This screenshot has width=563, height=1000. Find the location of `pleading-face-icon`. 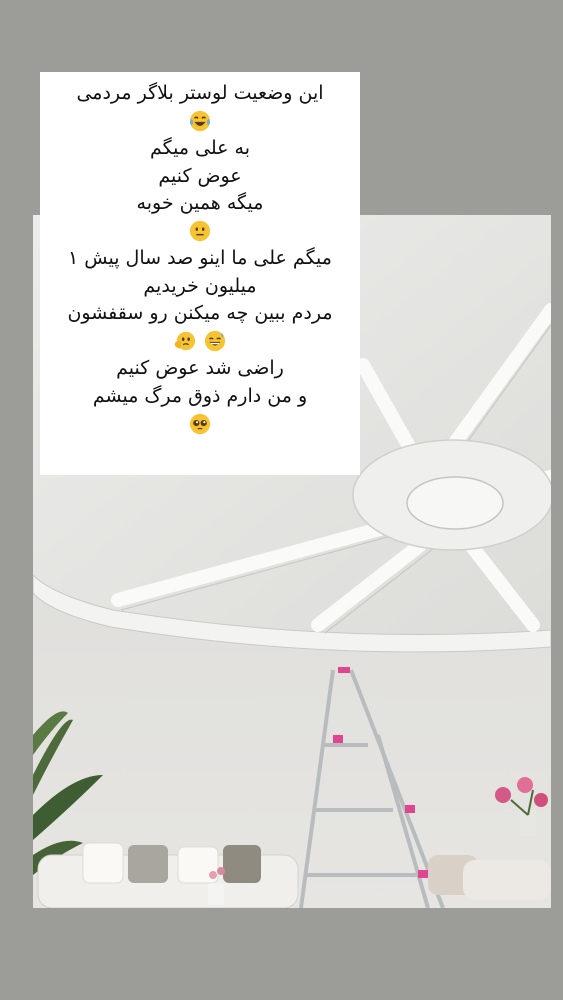

pleading-face-icon is located at coordinates (200, 423).